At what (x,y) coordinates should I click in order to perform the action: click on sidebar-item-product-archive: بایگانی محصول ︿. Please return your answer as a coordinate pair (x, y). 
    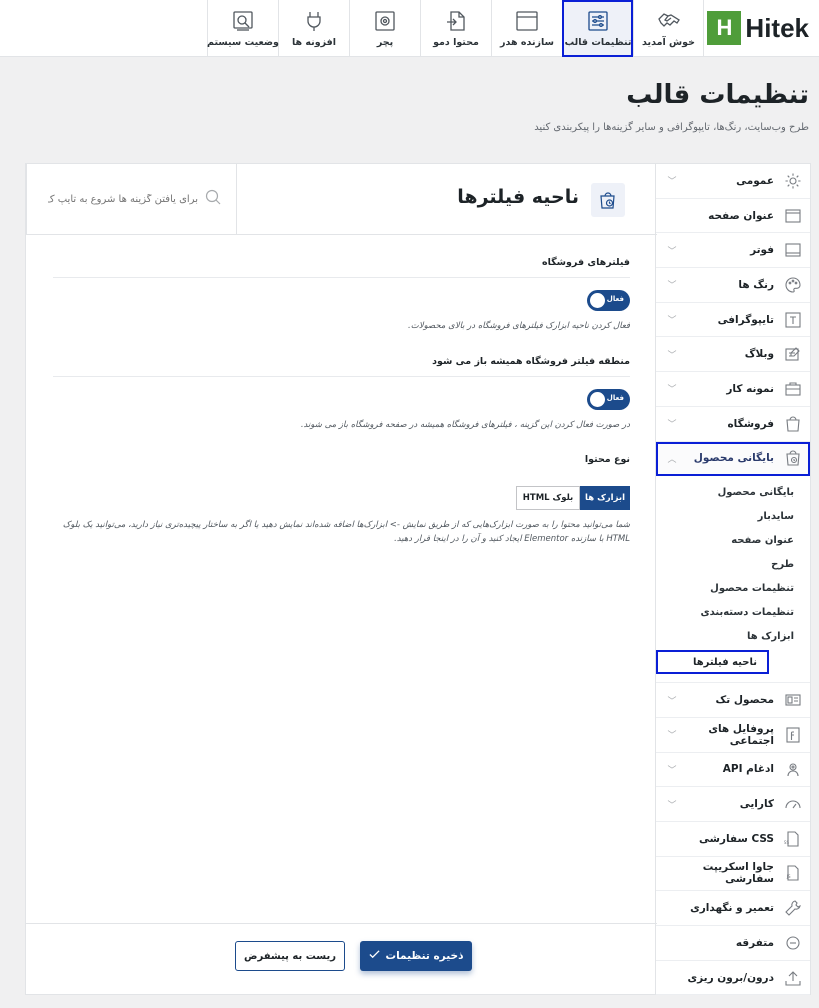
    Looking at the image, I should click on (733, 459).